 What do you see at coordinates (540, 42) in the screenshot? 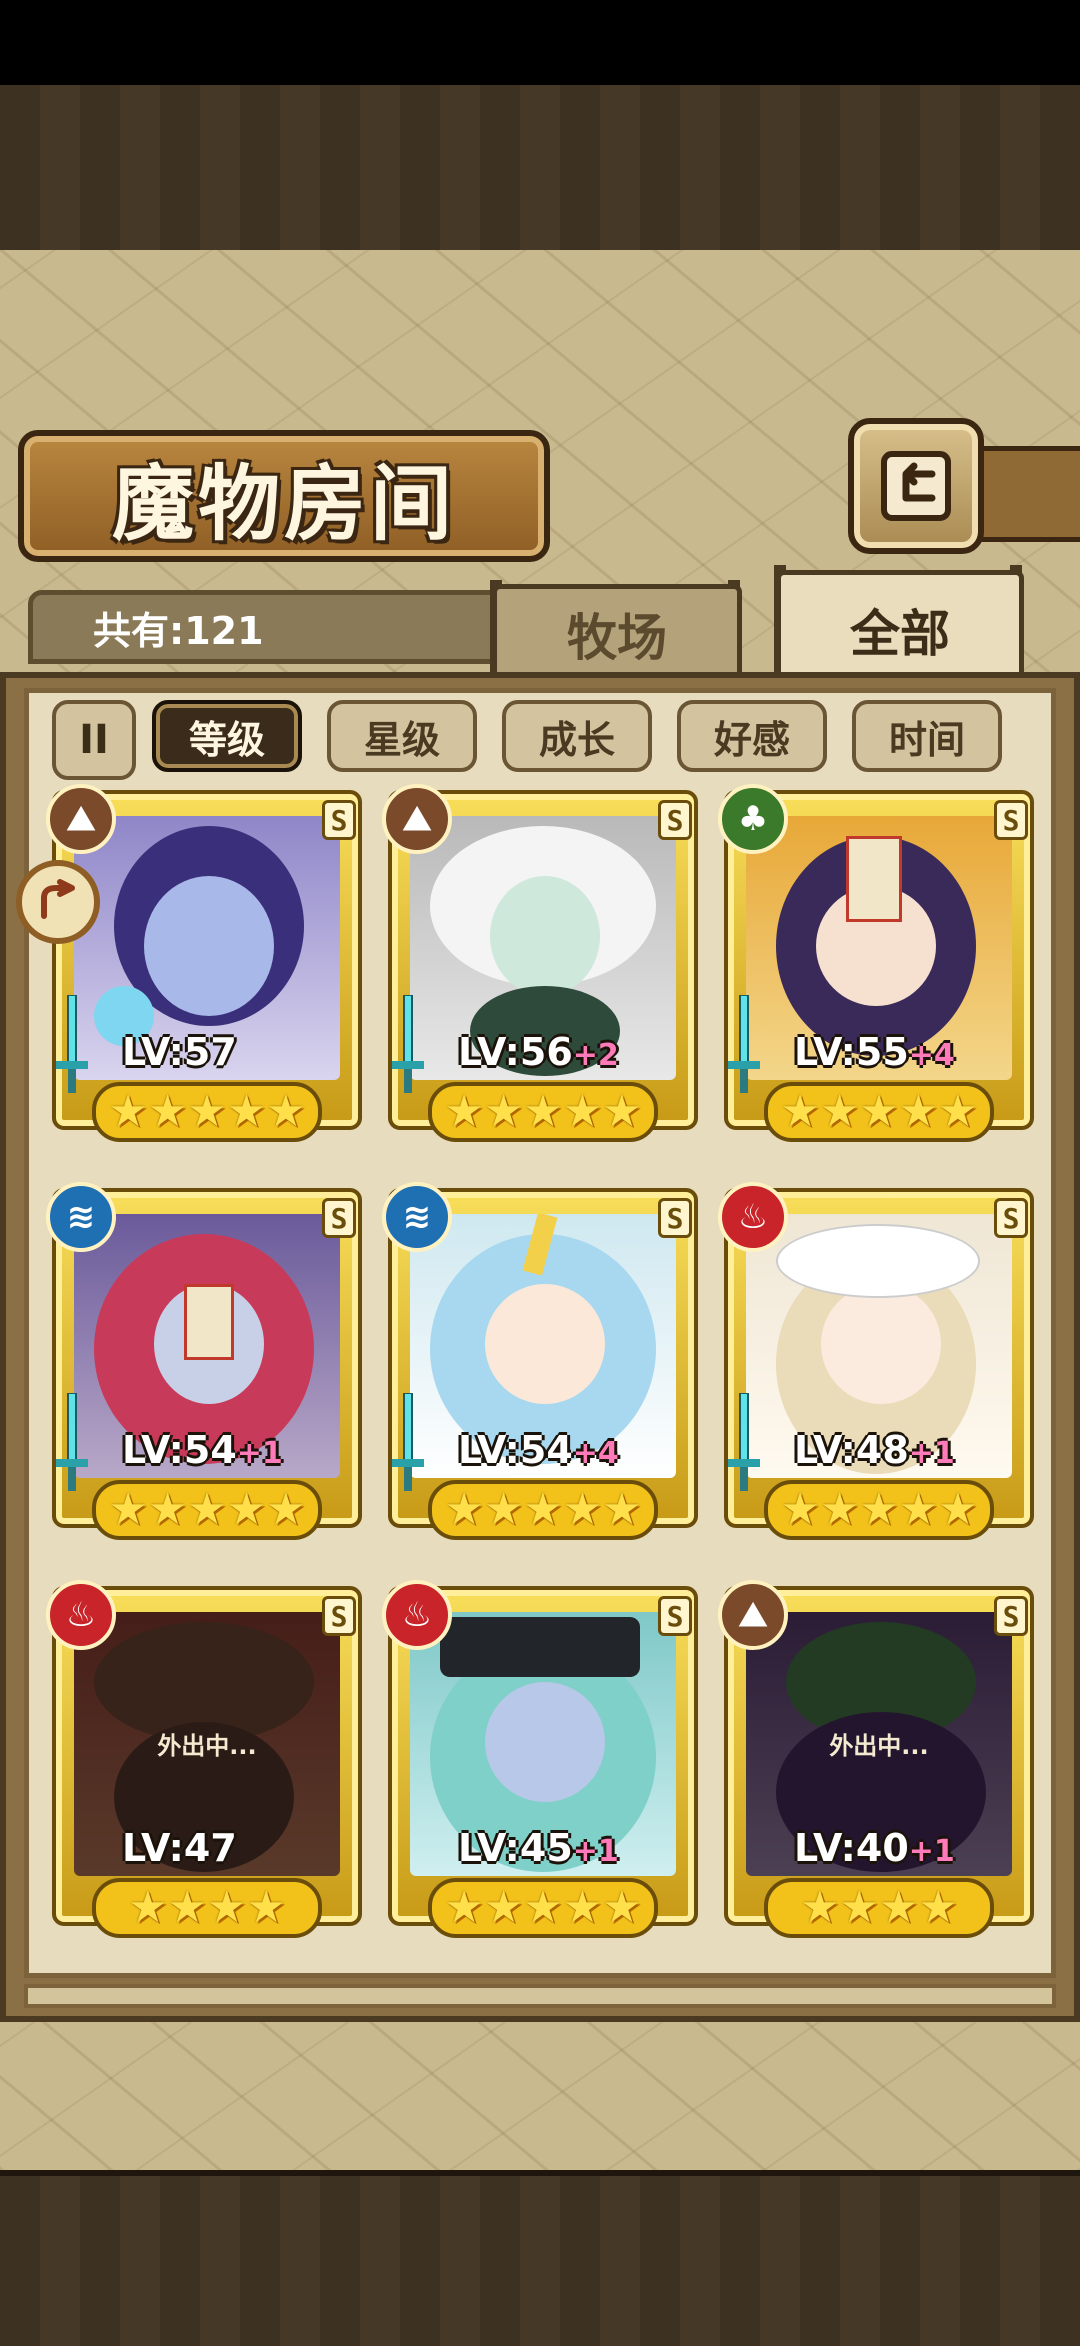
I see `status-bar` at bounding box center [540, 42].